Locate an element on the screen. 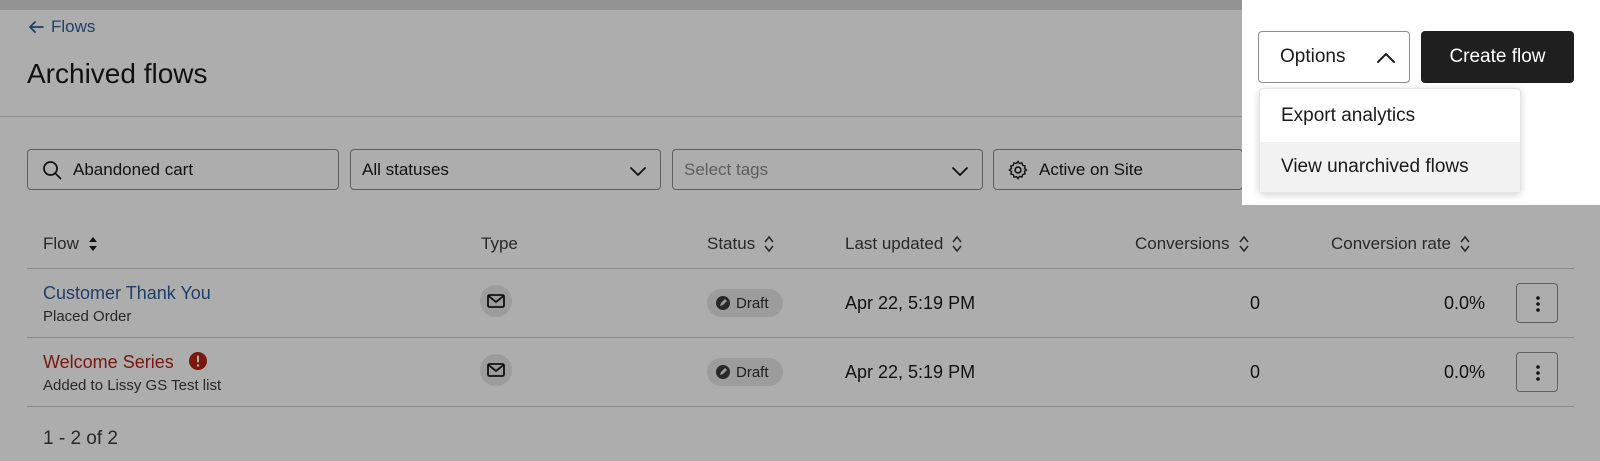 The image size is (1600, 461). chevron-up-icon is located at coordinates (1386, 58).